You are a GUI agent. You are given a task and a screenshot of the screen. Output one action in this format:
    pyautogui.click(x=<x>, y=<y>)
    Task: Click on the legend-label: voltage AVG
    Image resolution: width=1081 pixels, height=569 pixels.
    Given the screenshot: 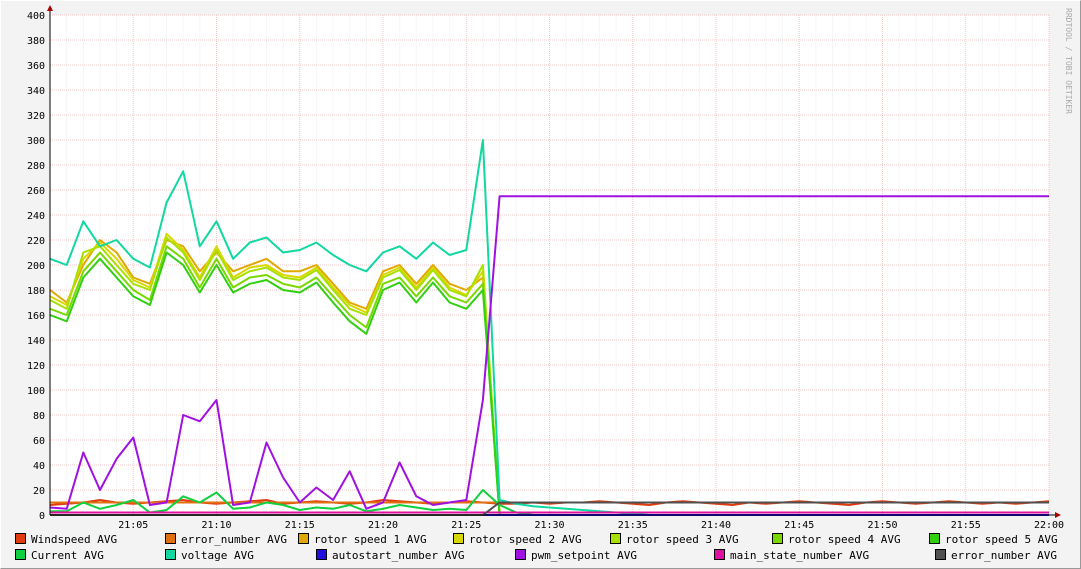 What is the action you would take?
    pyautogui.click(x=217, y=555)
    